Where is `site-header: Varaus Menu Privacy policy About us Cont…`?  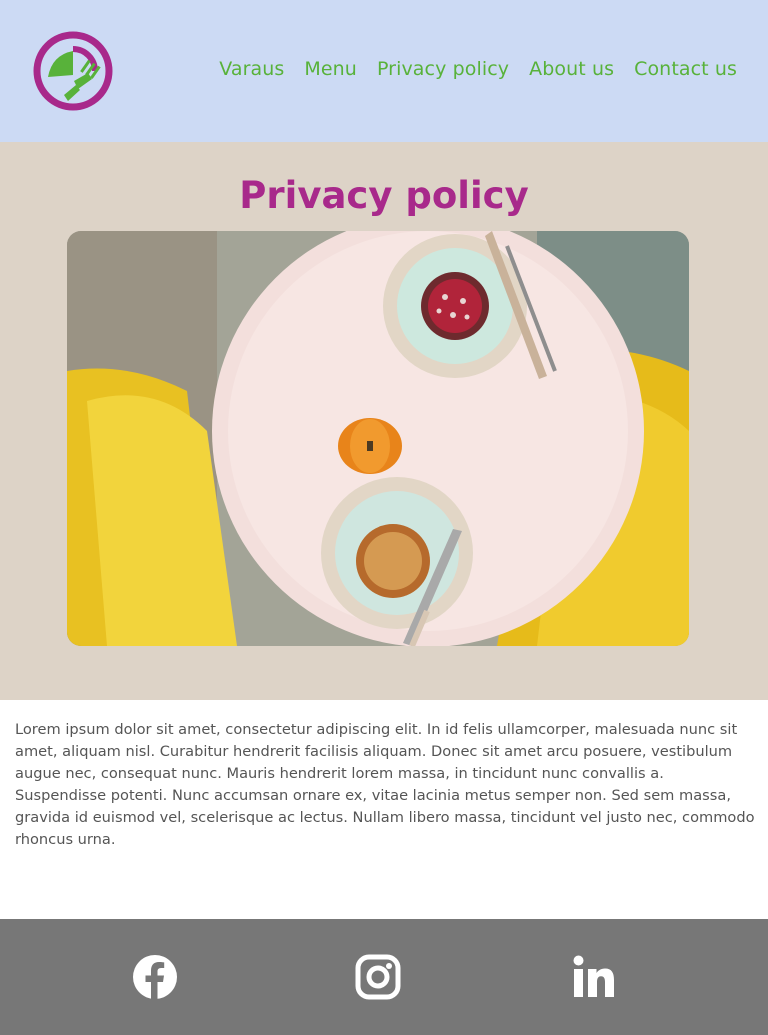
site-header: Varaus Menu Privacy policy About us Cont… is located at coordinates (384, 71).